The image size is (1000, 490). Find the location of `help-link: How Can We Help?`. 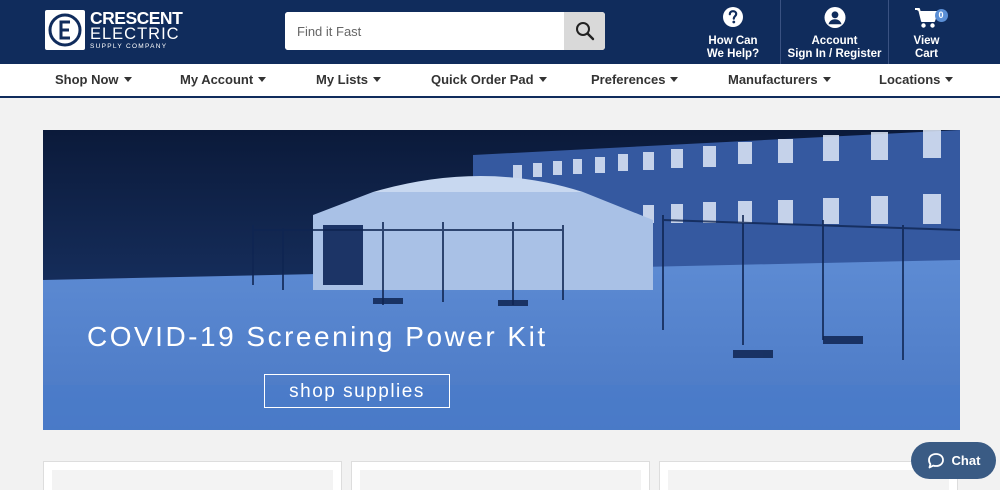

help-link: How Can We Help? is located at coordinates (733, 32).